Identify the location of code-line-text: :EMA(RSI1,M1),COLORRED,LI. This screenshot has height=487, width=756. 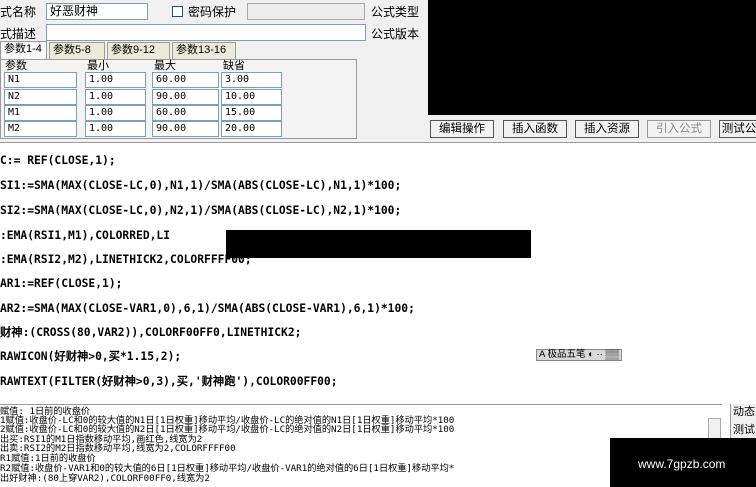
(85, 235).